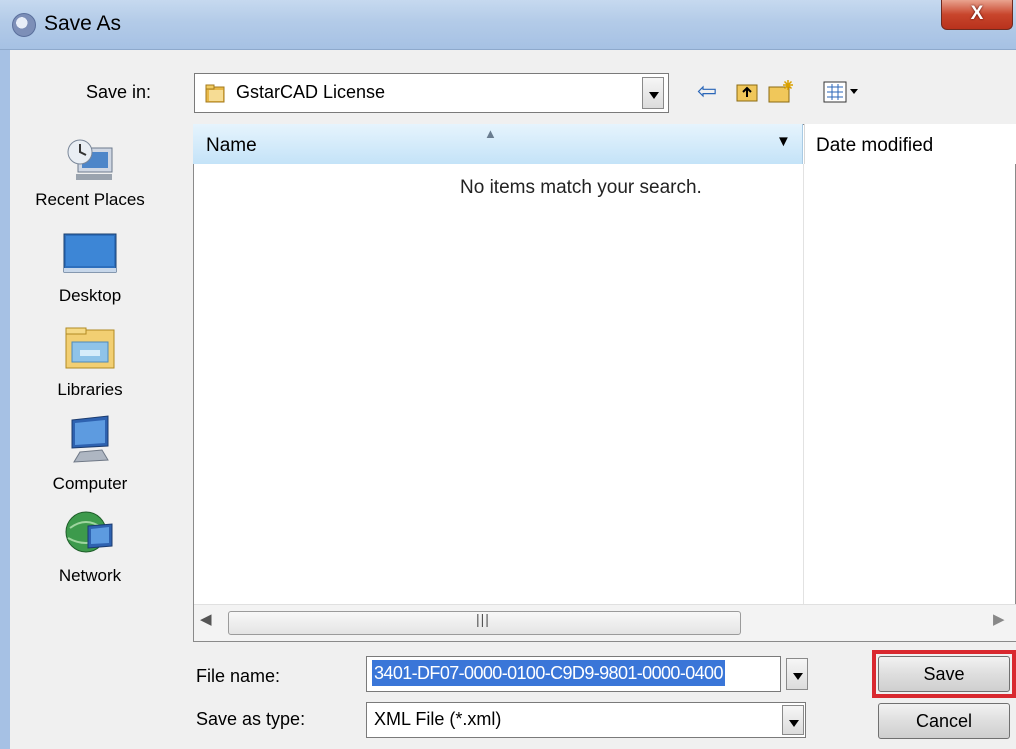  What do you see at coordinates (999, 619) in the screenshot?
I see `scroll-right-icon: ▶` at bounding box center [999, 619].